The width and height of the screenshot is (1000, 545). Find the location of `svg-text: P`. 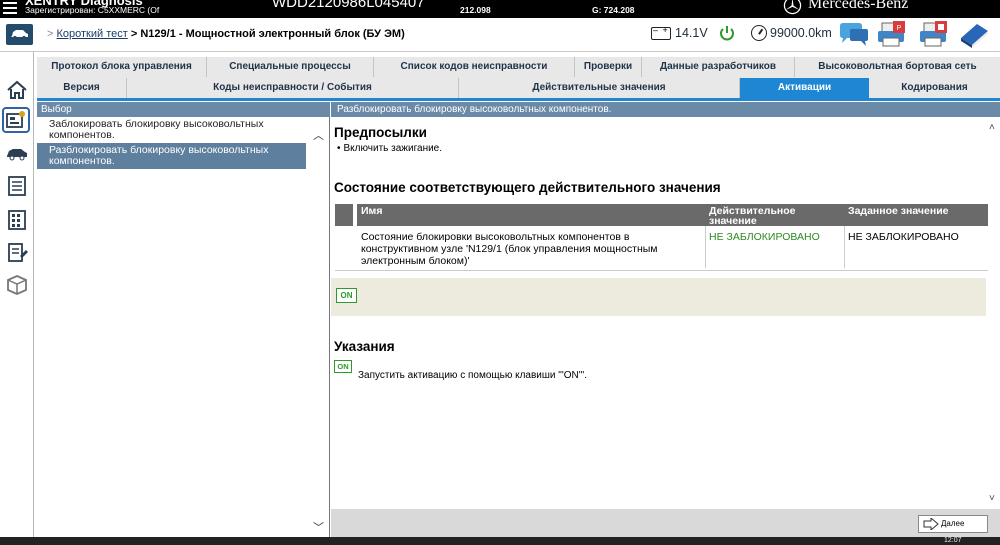

svg-text: P is located at coordinates (899, 28).